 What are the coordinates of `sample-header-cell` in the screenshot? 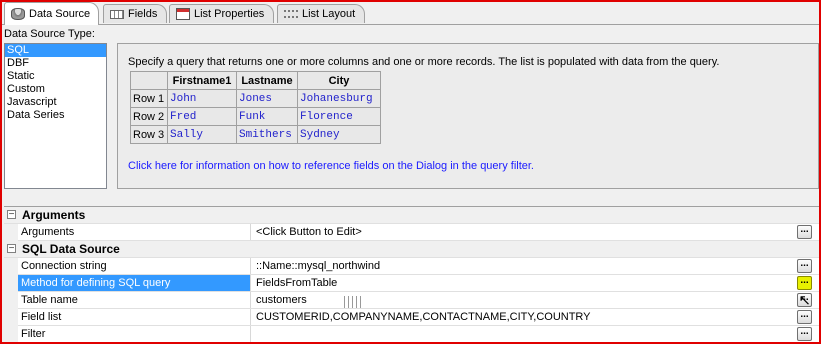 It's located at (149, 80).